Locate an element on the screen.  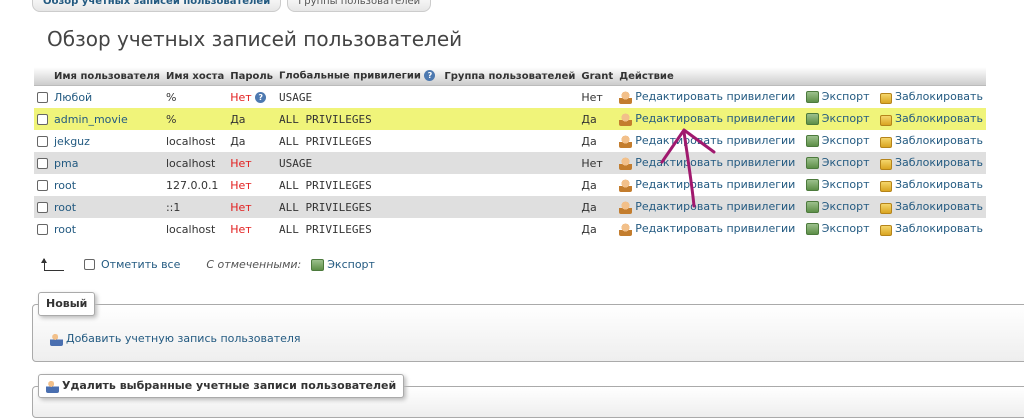
grant-cell: Нет is located at coordinates (597, 96).